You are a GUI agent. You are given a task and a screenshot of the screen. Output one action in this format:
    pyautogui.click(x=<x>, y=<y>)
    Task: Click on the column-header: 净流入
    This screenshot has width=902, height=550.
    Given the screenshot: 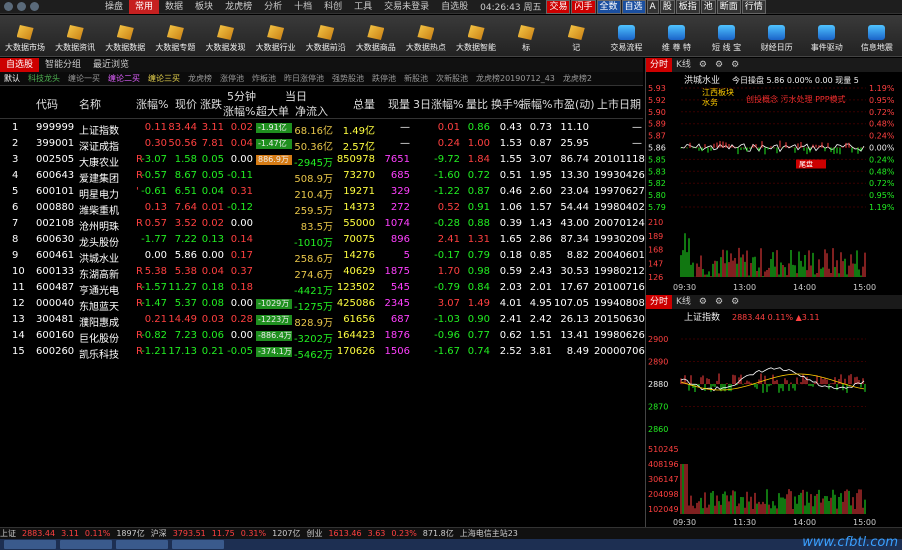 What is the action you would take?
    pyautogui.click(x=311, y=111)
    